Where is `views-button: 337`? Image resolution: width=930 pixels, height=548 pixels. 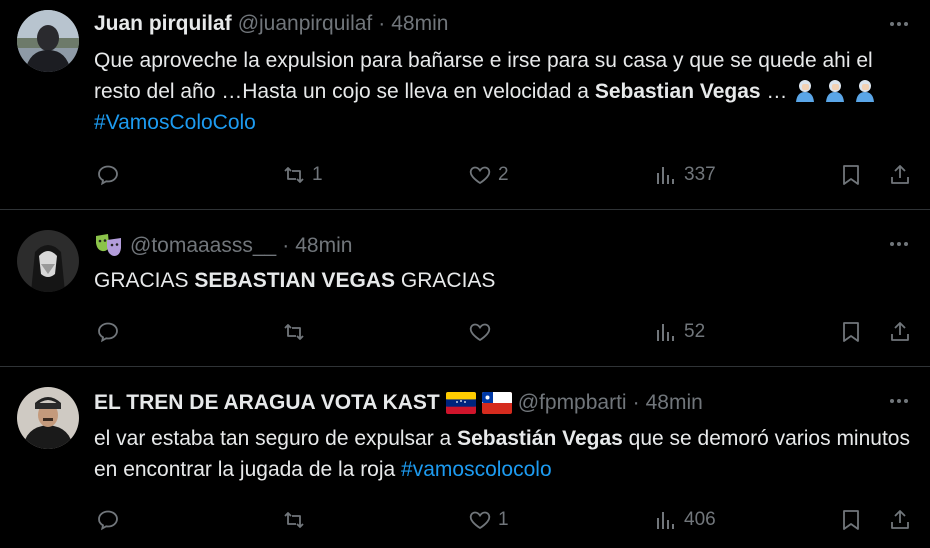
views-button: 337 is located at coordinates (685, 175).